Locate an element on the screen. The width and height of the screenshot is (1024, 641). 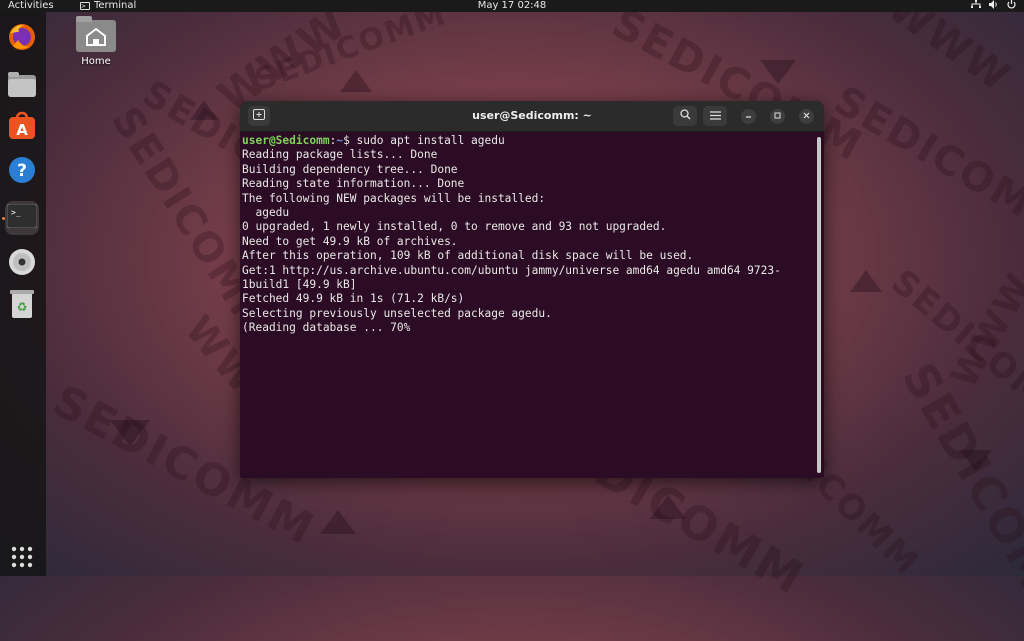
show-apps-button is located at coordinates (22, 559).